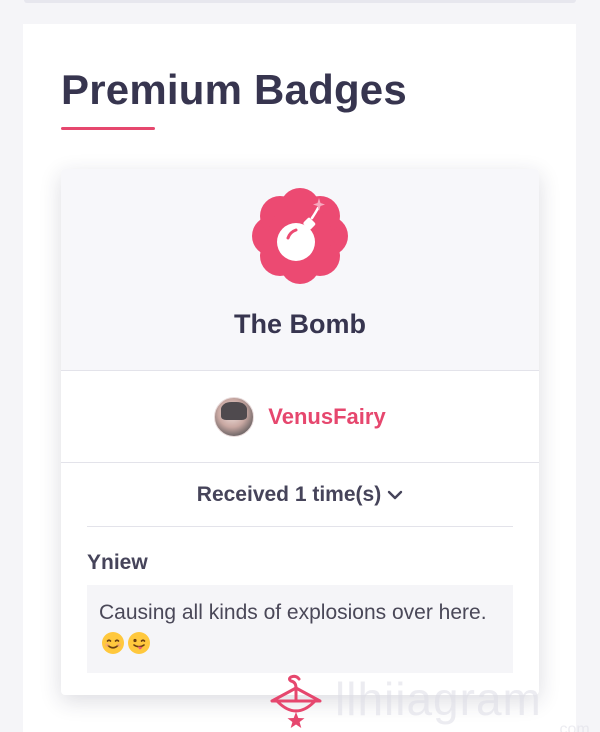 Image resolution: width=600 pixels, height=732 pixels. What do you see at coordinates (117, 563) in the screenshot?
I see `comment-author: Yniew` at bounding box center [117, 563].